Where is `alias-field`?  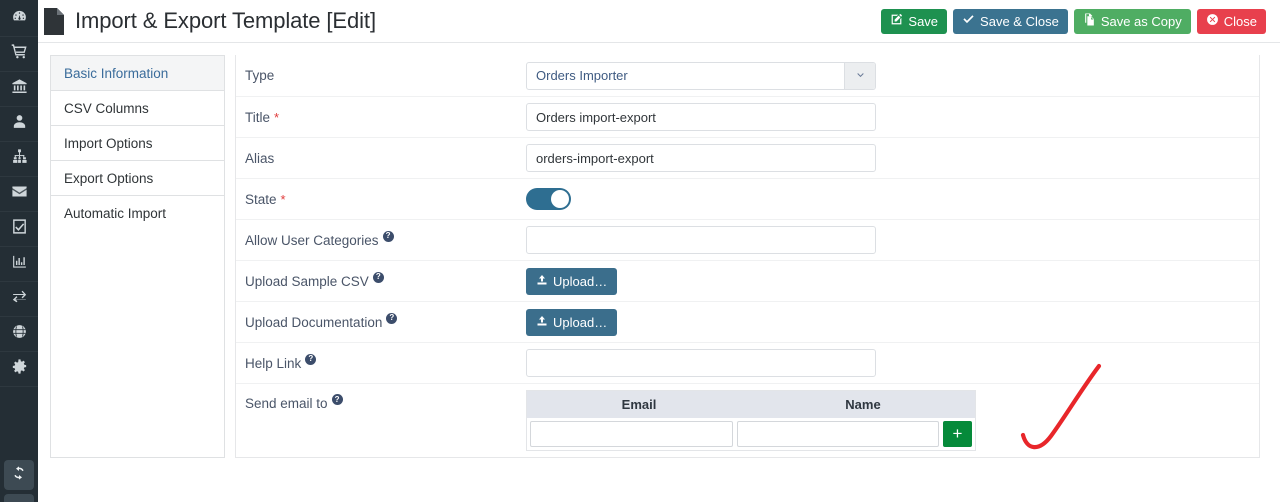 alias-field is located at coordinates (892, 158).